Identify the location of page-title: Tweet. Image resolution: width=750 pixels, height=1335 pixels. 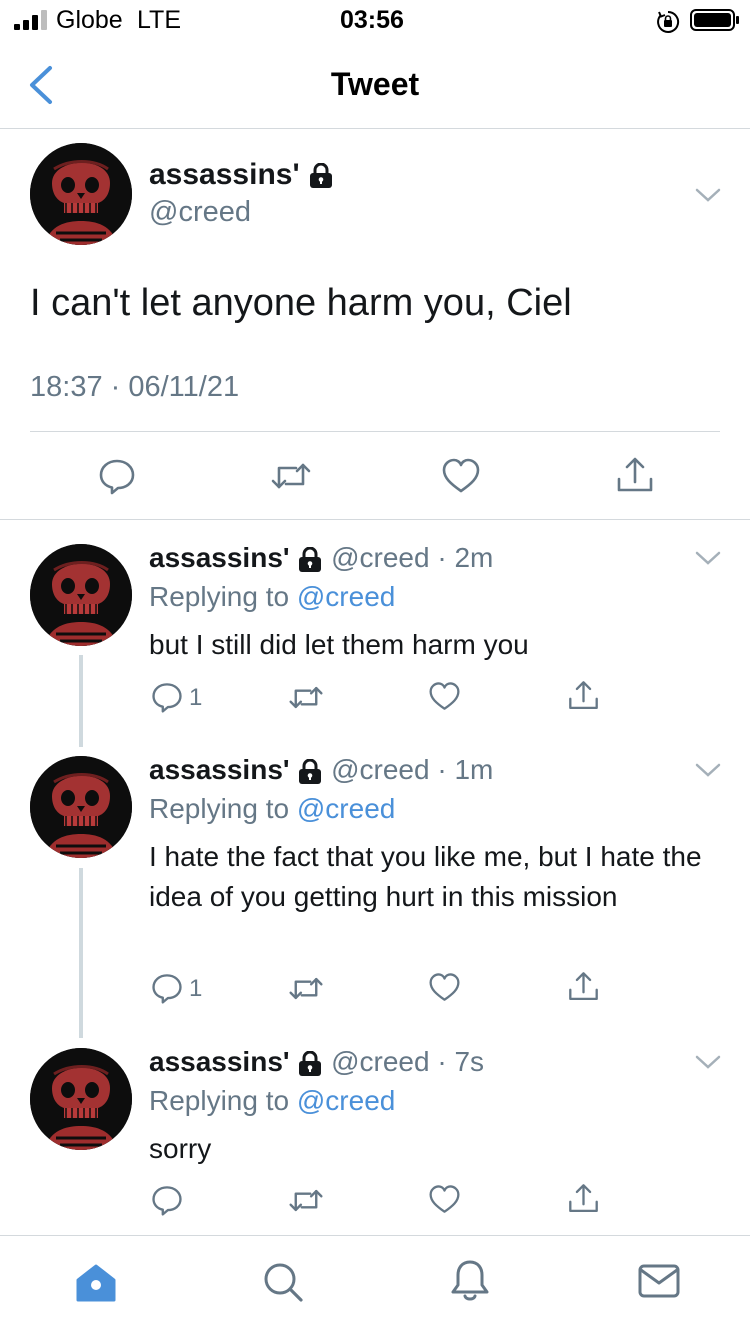
(375, 84).